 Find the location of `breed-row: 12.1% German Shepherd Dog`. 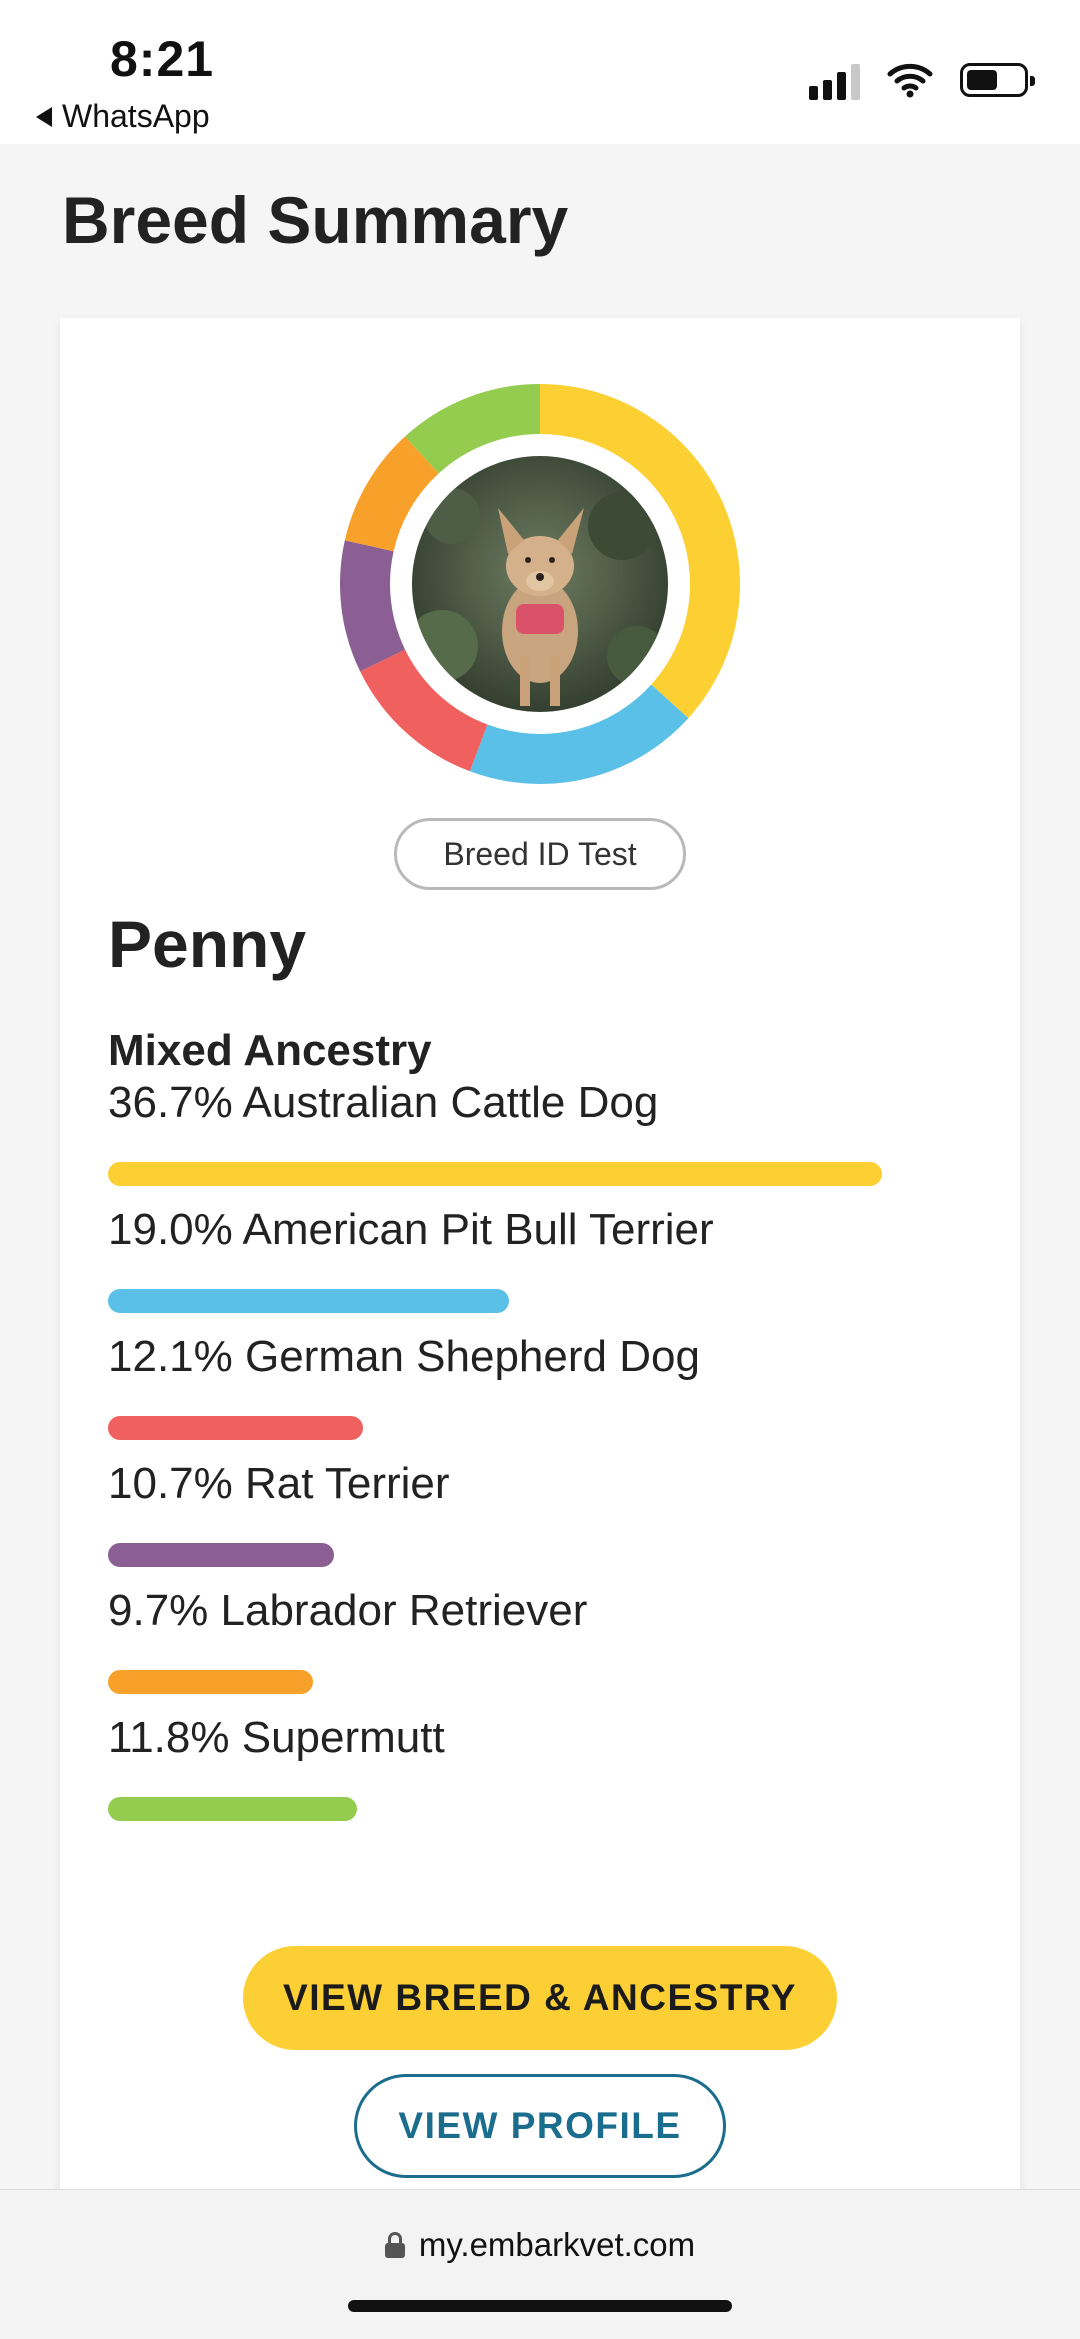

breed-row: 12.1% German Shepherd Dog is located at coordinates (518, 1395).